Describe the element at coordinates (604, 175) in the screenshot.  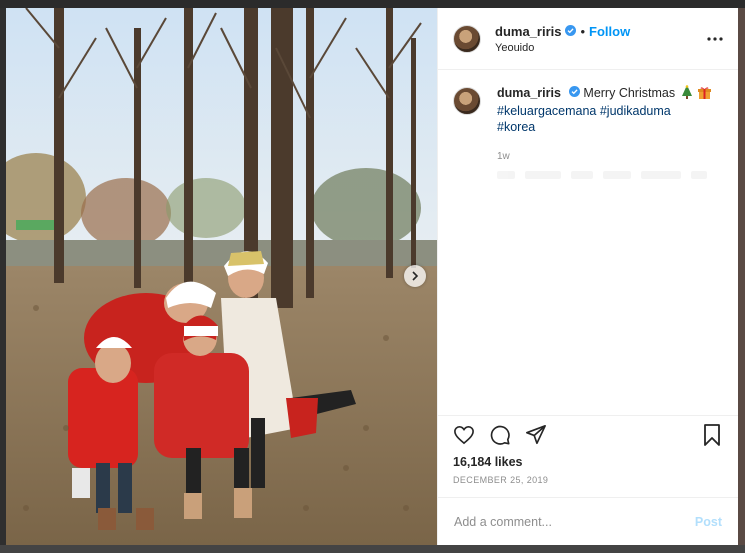
I see `faded-row` at that location.